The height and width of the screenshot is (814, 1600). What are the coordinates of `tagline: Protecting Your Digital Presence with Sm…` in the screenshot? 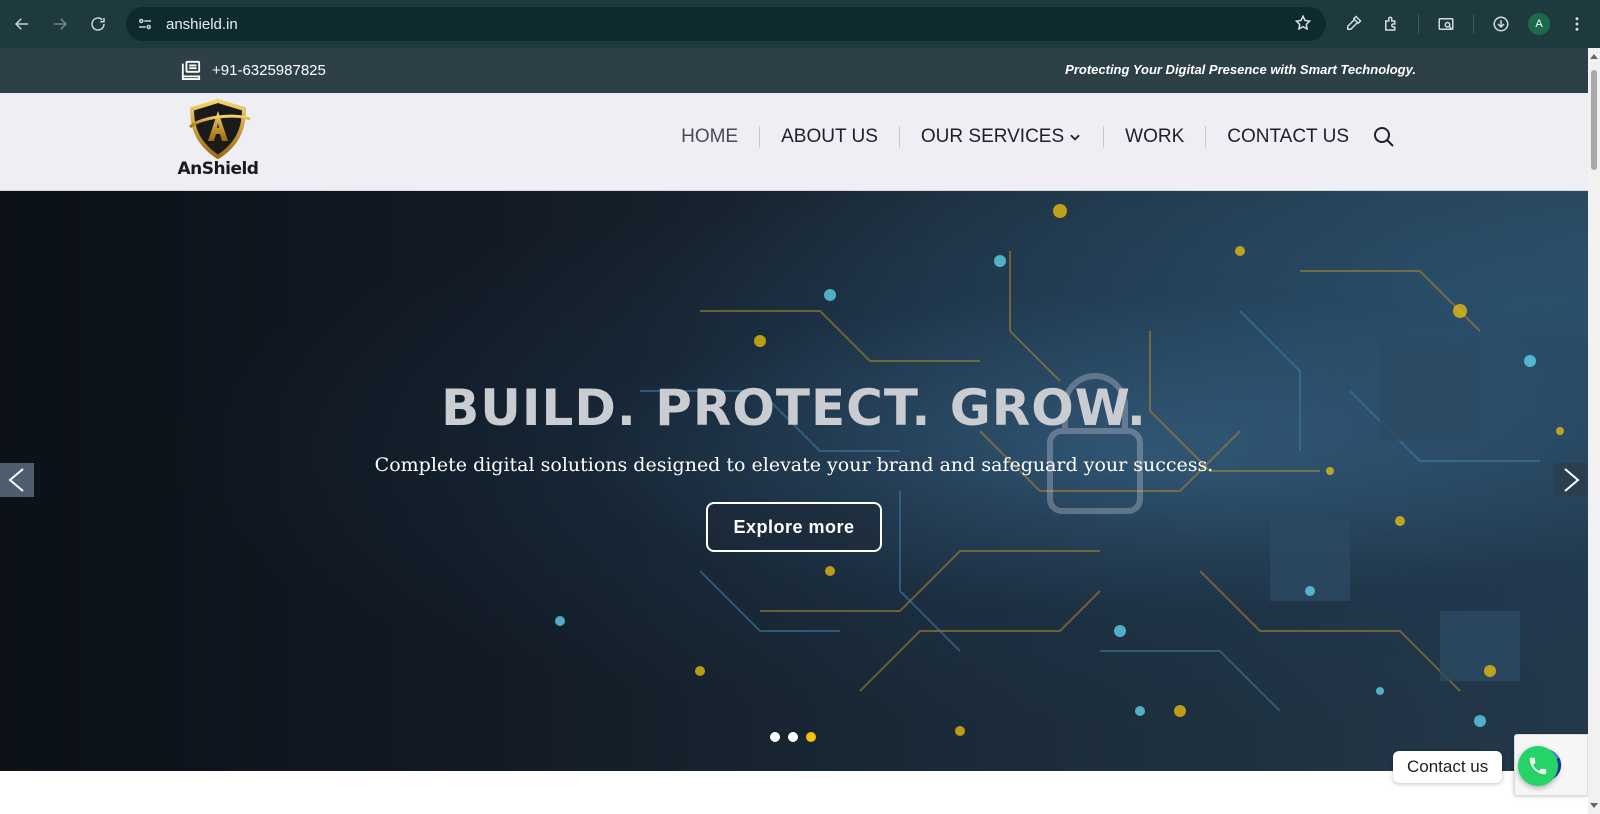 It's located at (1240, 69).